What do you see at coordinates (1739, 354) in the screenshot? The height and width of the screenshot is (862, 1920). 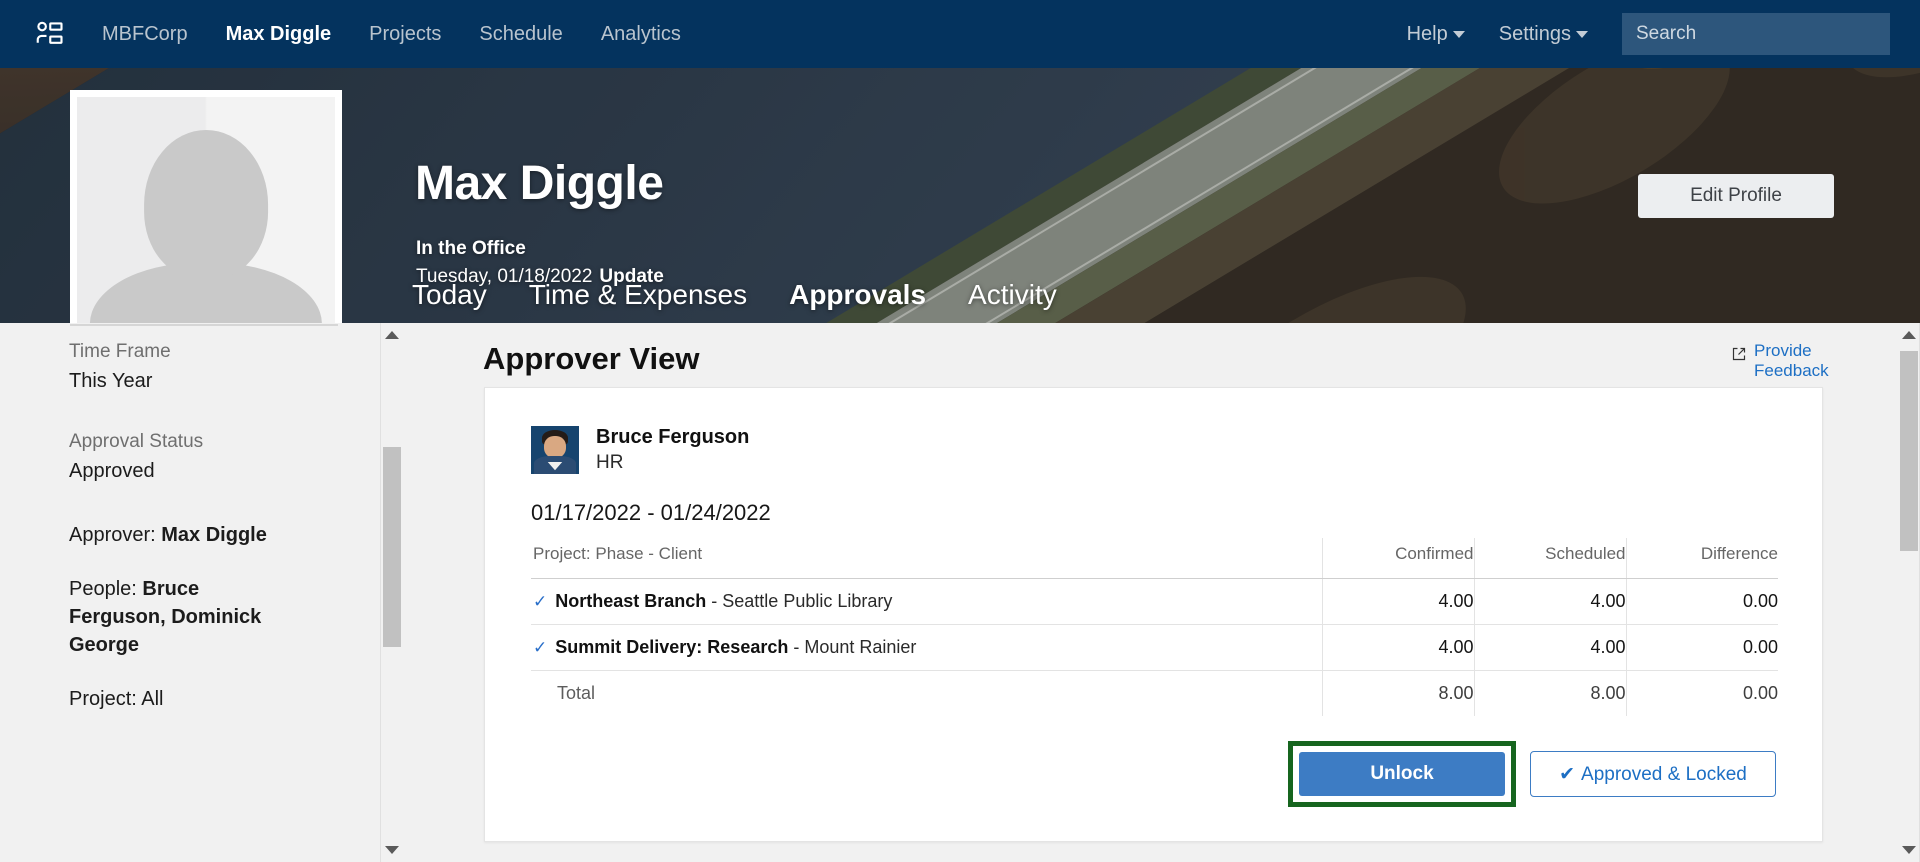 I see `external-link-icon` at bounding box center [1739, 354].